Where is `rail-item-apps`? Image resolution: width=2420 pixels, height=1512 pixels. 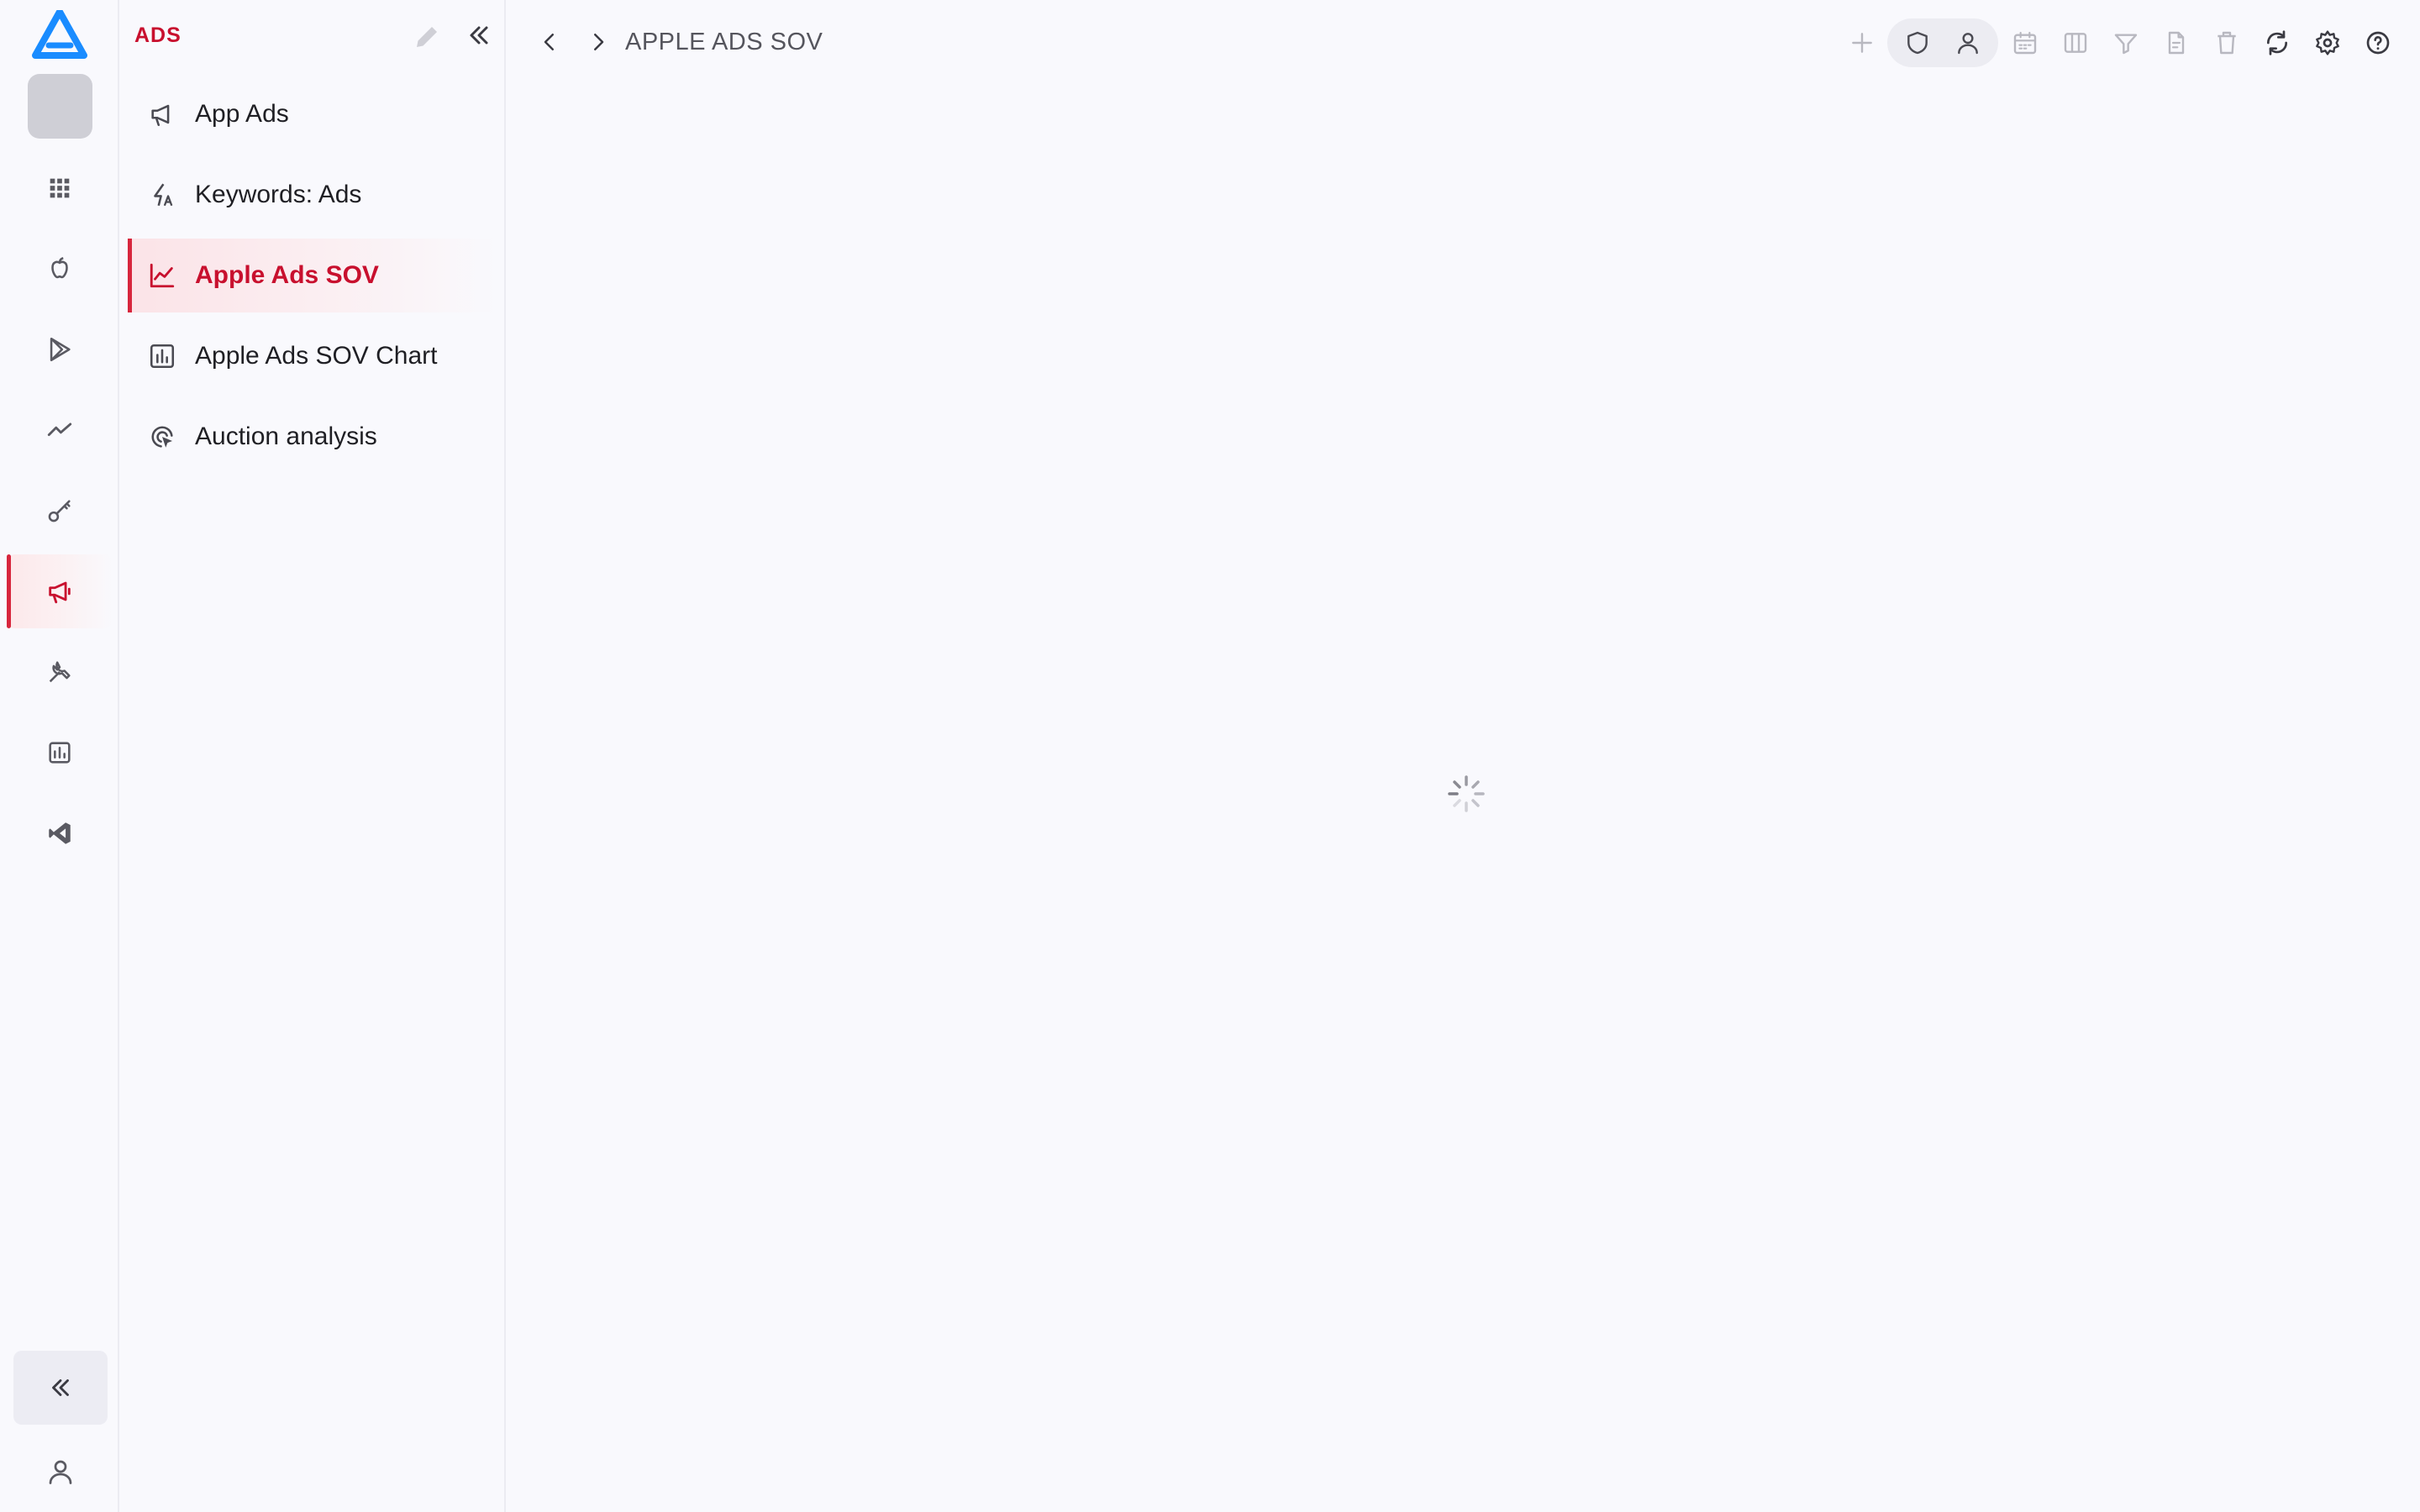 rail-item-apps is located at coordinates (60, 188).